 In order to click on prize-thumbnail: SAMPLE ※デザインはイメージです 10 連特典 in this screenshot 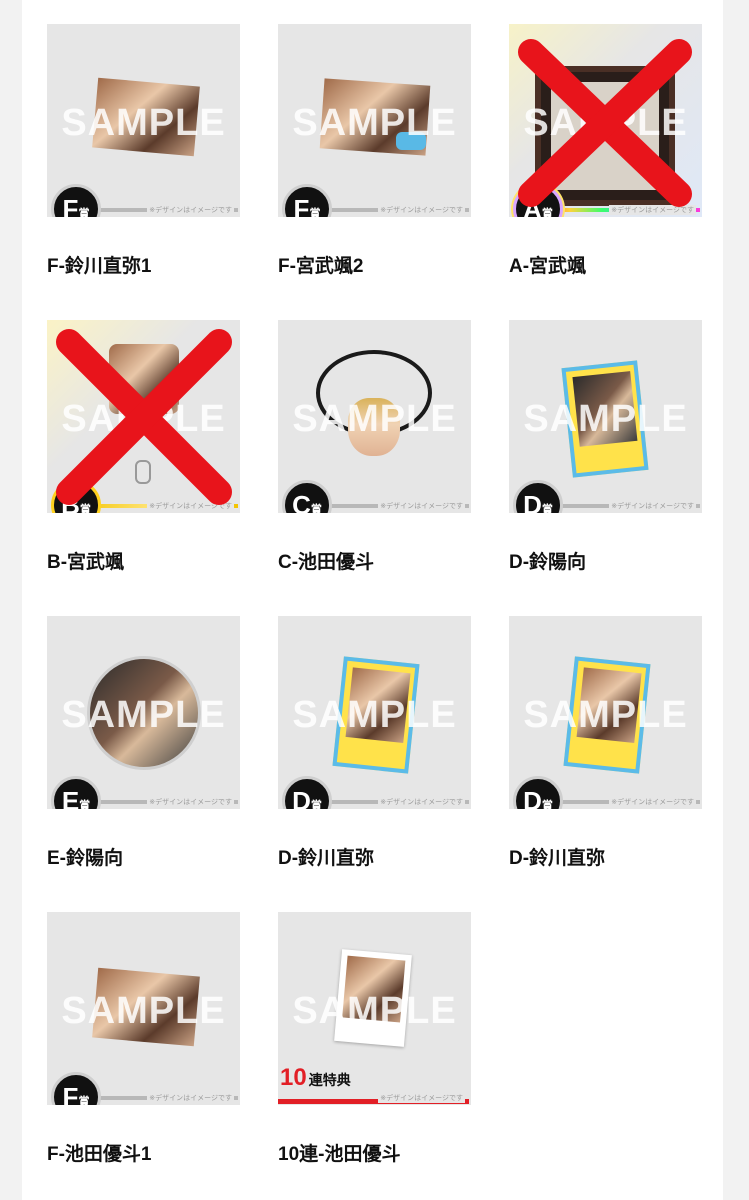, I will do `click(374, 1008)`.